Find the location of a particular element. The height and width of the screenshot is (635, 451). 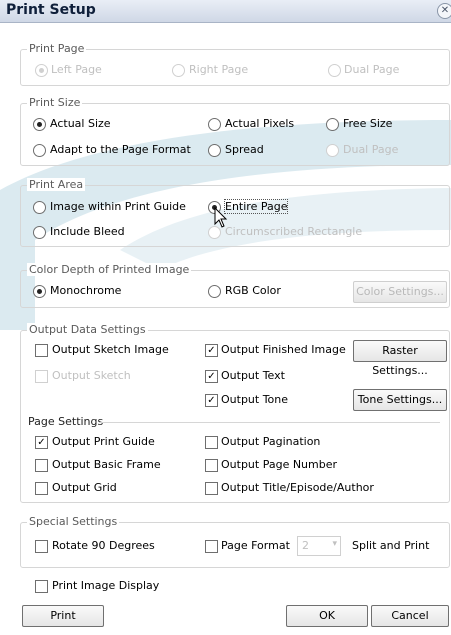

output-finished-image-checkbox: ✓ is located at coordinates (211, 350).